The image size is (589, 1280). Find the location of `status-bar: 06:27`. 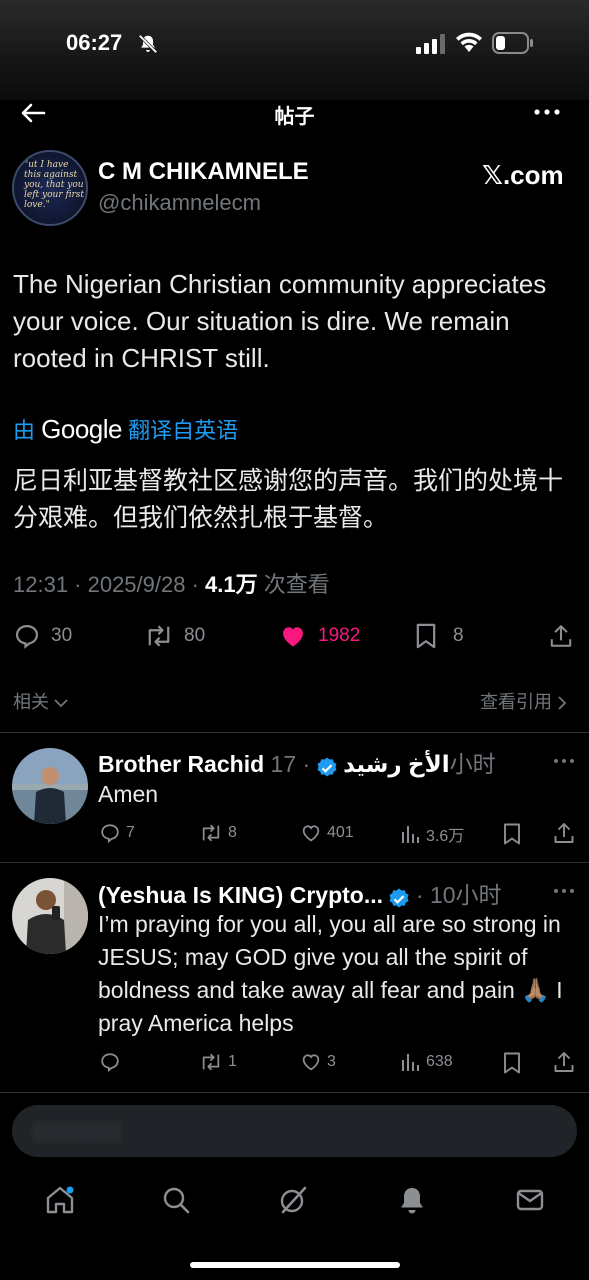

status-bar: 06:27 is located at coordinates (294, 45).